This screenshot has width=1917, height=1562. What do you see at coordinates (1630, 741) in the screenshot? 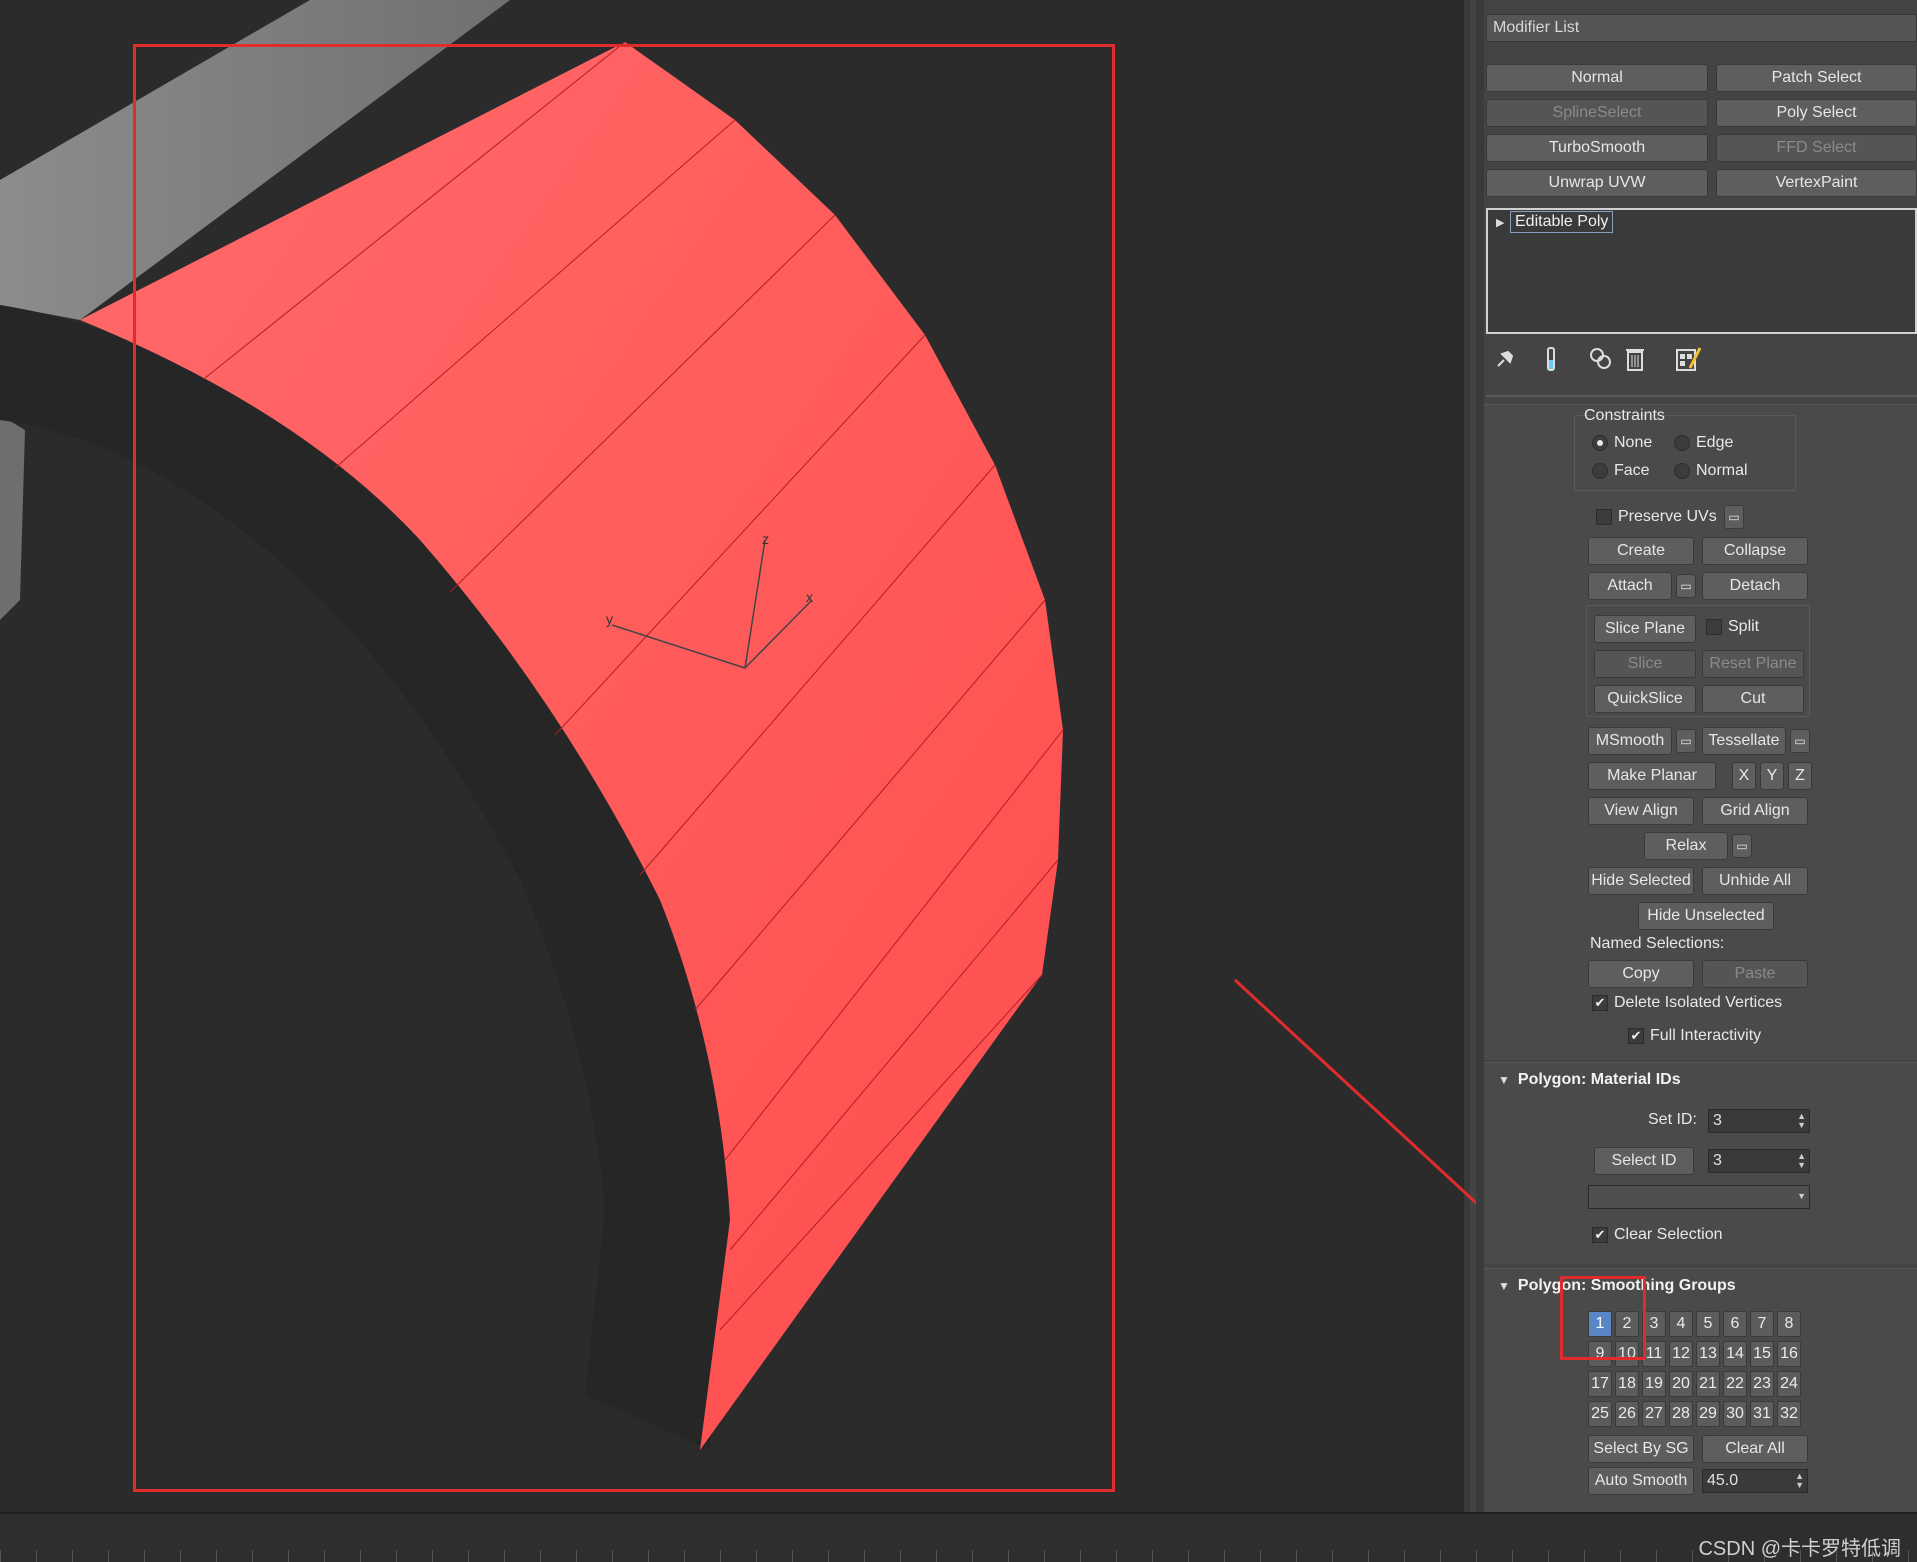
I see `msmooth-button: MSmooth` at bounding box center [1630, 741].